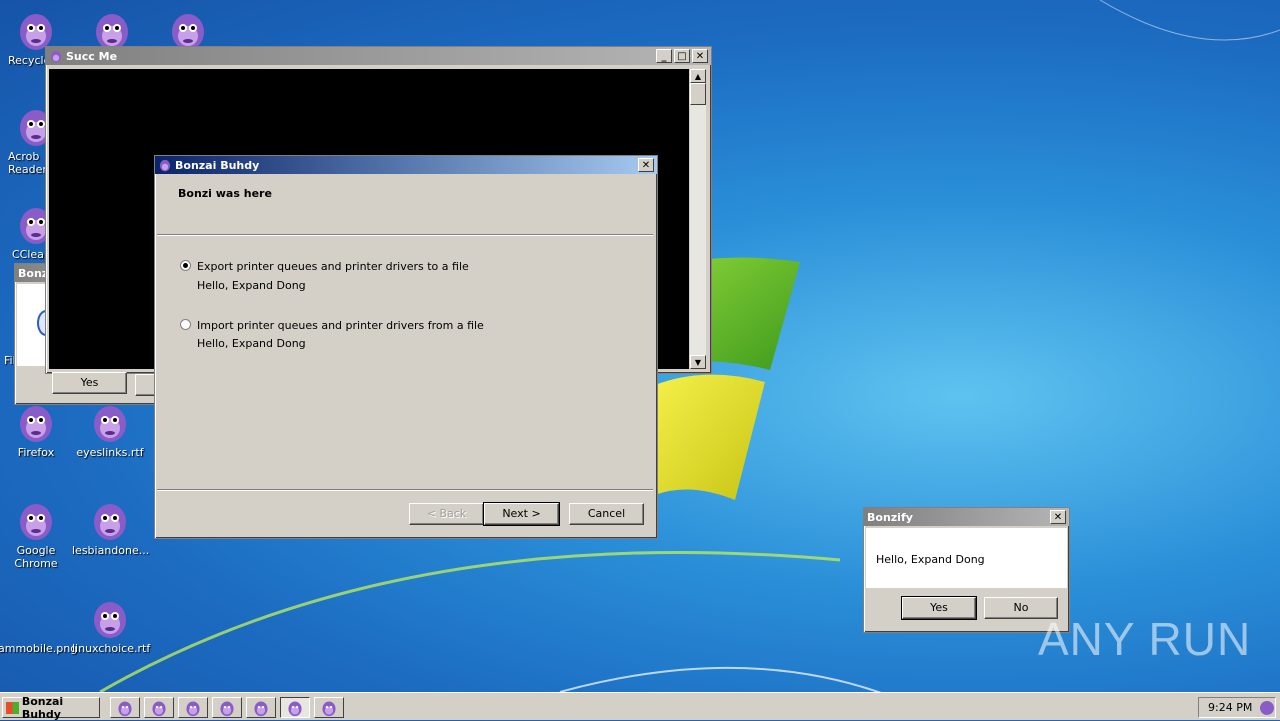 The width and height of the screenshot is (1280, 721). What do you see at coordinates (36, 557) in the screenshot?
I see `desktop-icon-label: Google Chrome` at bounding box center [36, 557].